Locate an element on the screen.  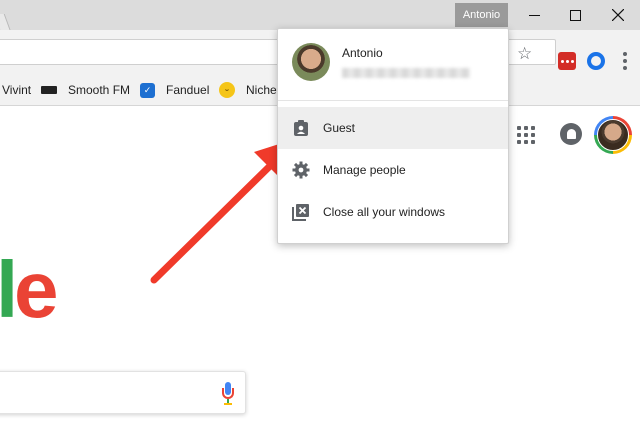
apps-grid-icon is located at coordinates (526, 135).